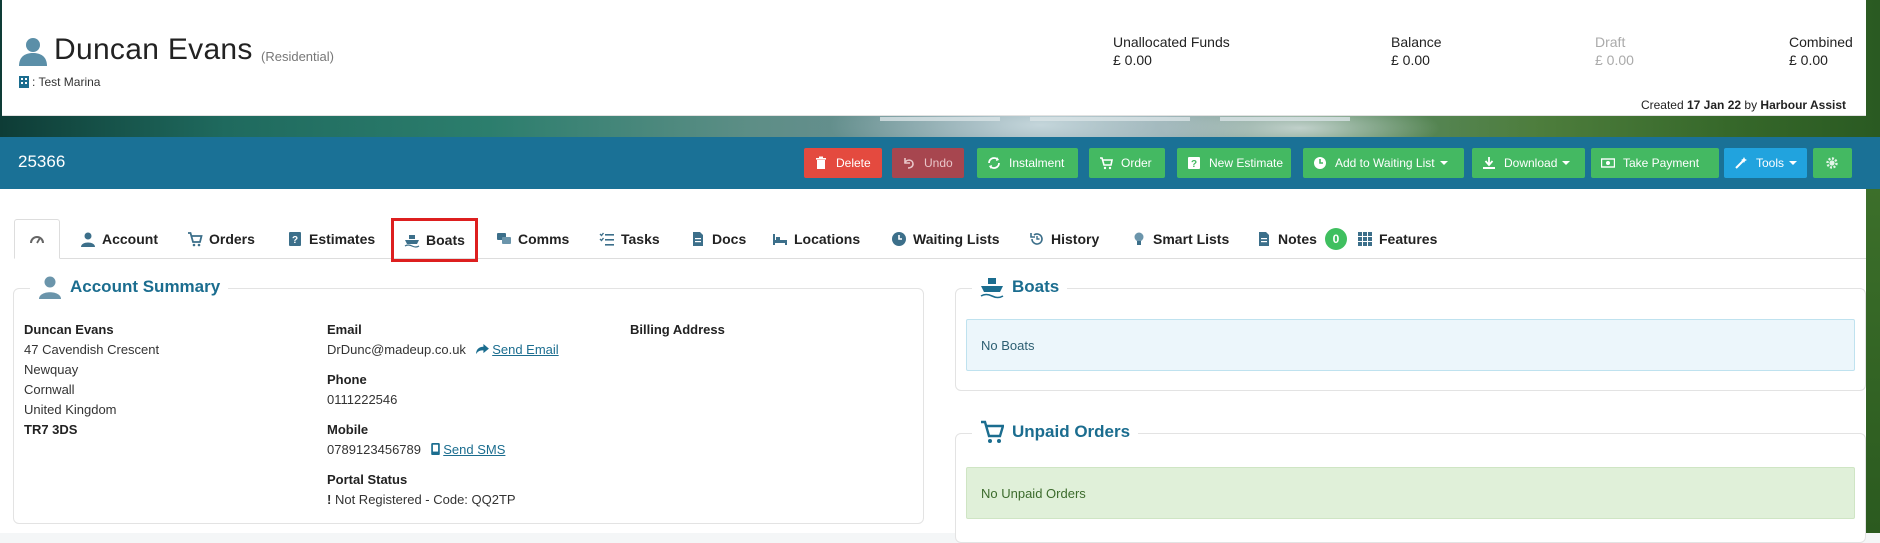 The width and height of the screenshot is (1880, 543). I want to click on tab-estimates: ? Estimates, so click(331, 239).